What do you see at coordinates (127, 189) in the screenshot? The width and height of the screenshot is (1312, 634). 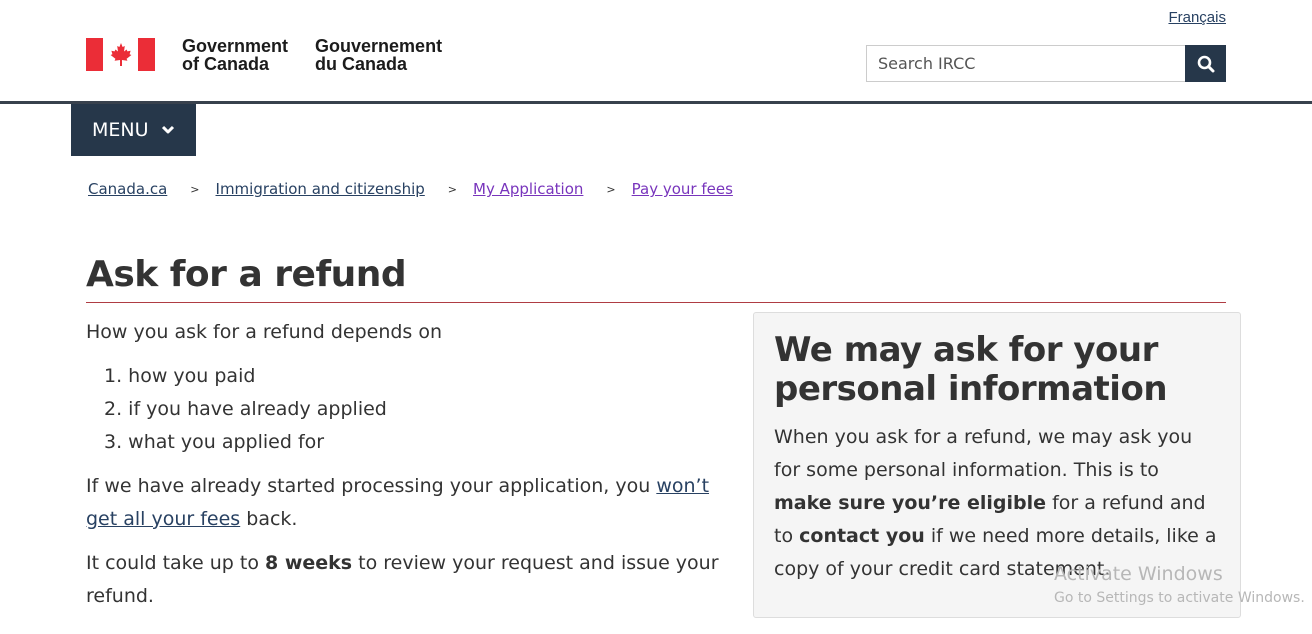 I see `breadcrumb-canada-ca: Canada.ca` at bounding box center [127, 189].